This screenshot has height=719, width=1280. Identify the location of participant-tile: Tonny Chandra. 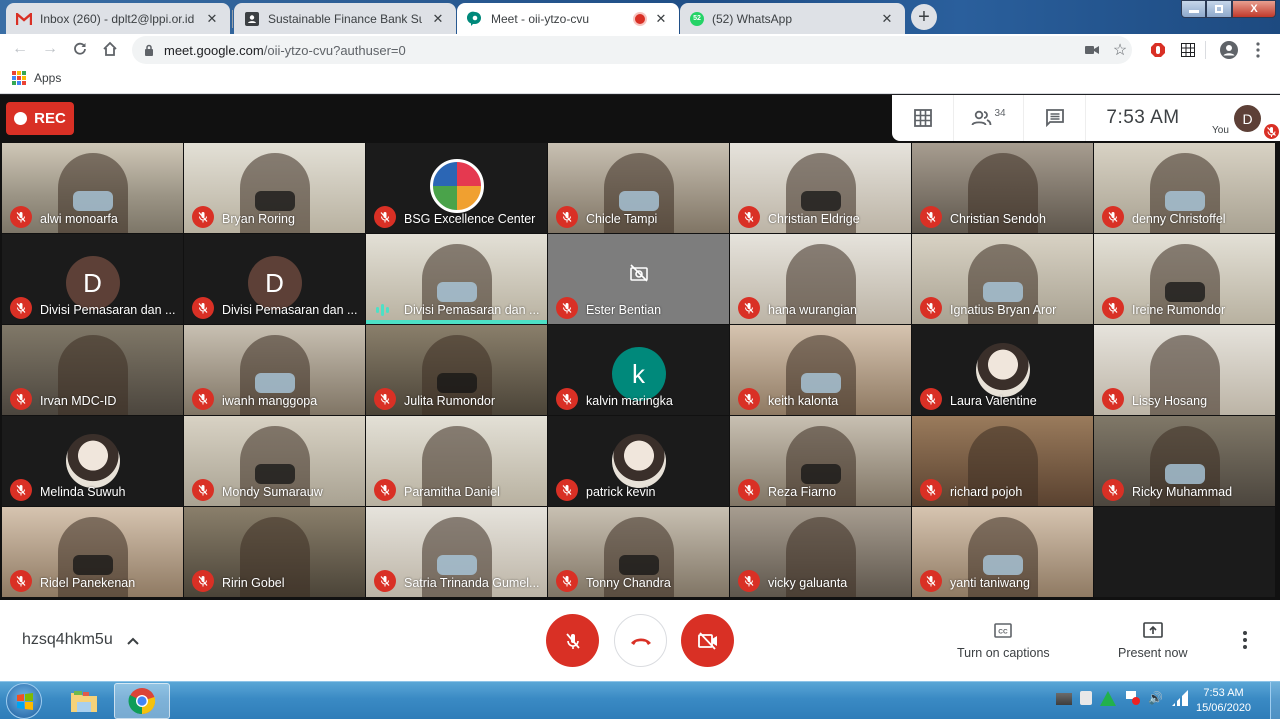
(638, 552).